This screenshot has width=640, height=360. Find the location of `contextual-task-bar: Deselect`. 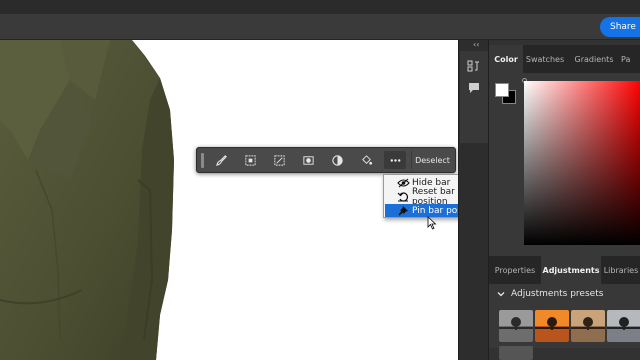

contextual-task-bar: Deselect is located at coordinates (326, 160).